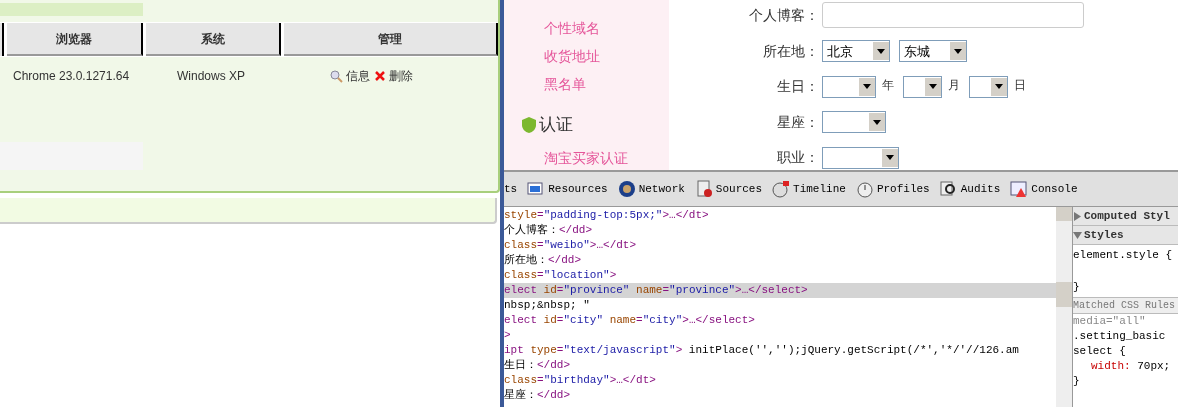  I want to click on devtools-tab: Profiles, so click(892, 189).